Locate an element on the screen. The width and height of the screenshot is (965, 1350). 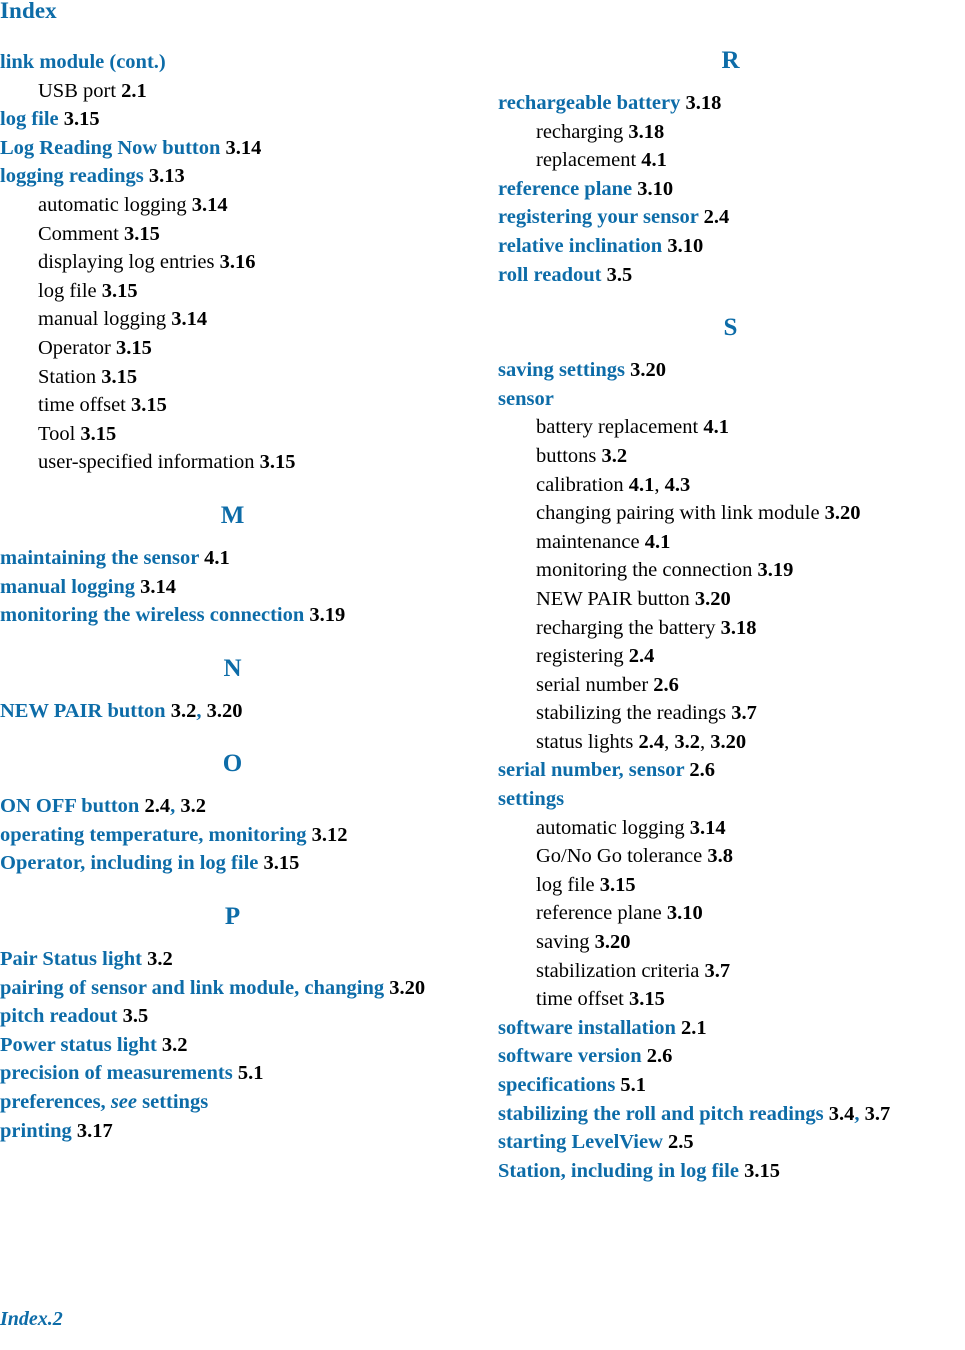
page-title: Index is located at coordinates (28, 11).